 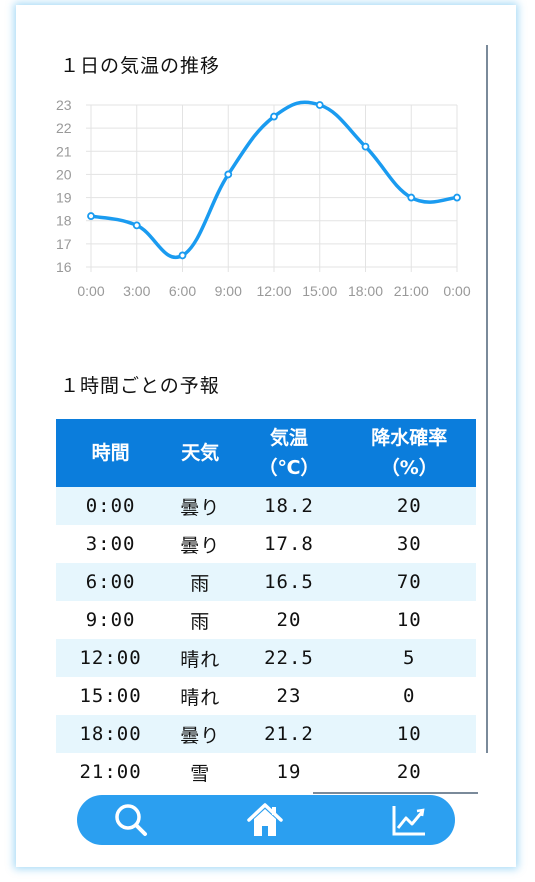 I want to click on y-tick-label: 21, so click(x=64, y=151).